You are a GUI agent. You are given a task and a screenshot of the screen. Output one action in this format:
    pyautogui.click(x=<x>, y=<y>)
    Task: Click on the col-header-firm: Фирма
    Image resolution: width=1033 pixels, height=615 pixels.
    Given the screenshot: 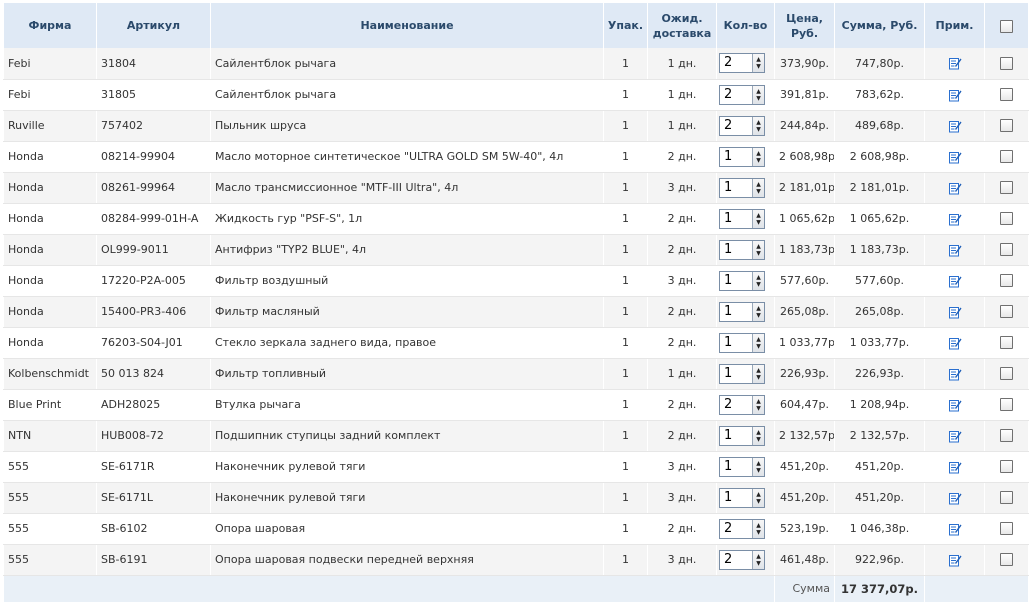 What is the action you would take?
    pyautogui.click(x=50, y=25)
    